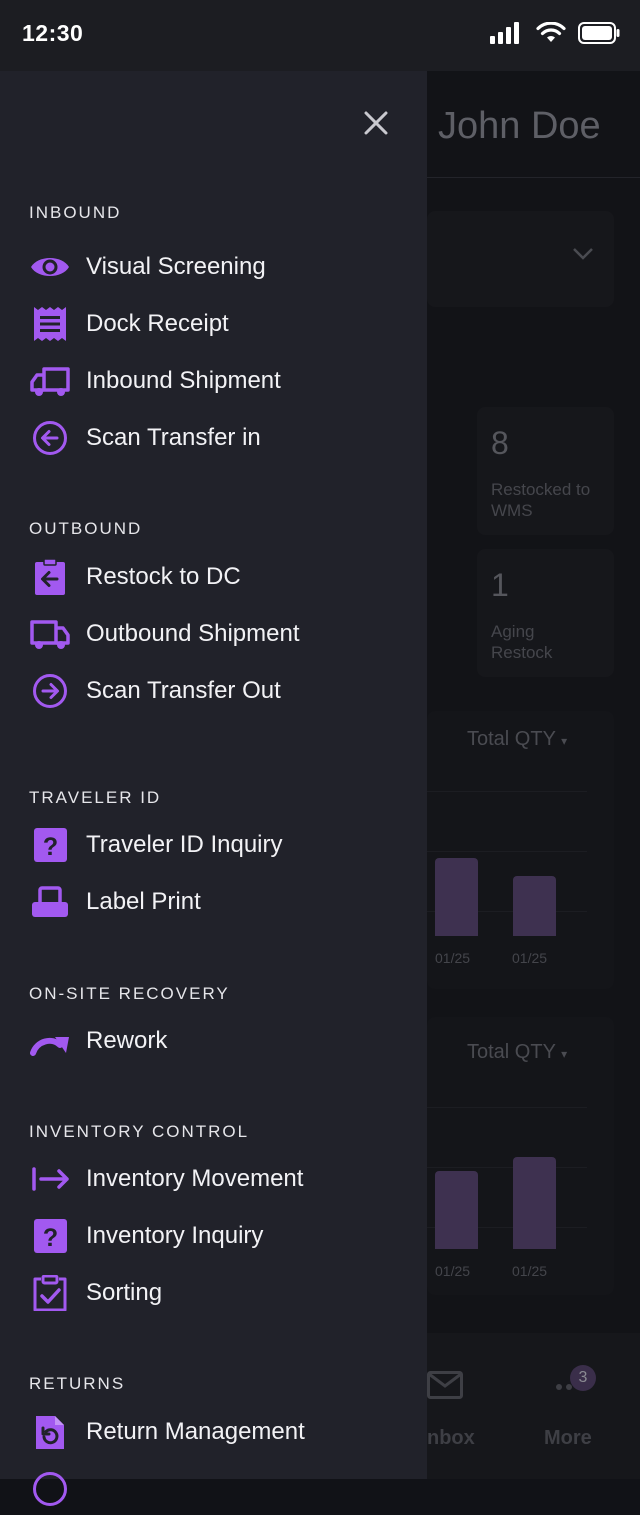 This screenshot has width=640, height=1515. What do you see at coordinates (49, 1046) in the screenshot?
I see `redo-arrow-icon` at bounding box center [49, 1046].